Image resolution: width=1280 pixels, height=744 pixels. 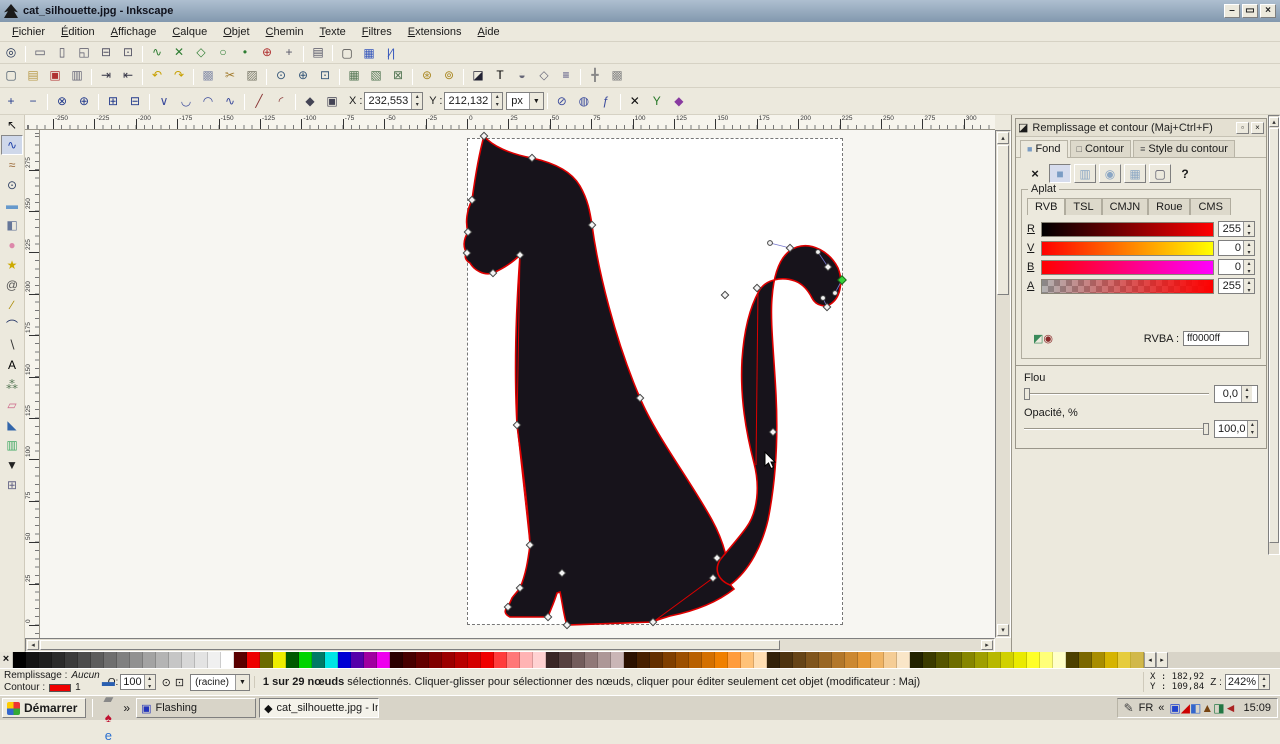 What do you see at coordinates (1216, 338) in the screenshot?
I see `rgba-hex-input: ff0000ff` at bounding box center [1216, 338].